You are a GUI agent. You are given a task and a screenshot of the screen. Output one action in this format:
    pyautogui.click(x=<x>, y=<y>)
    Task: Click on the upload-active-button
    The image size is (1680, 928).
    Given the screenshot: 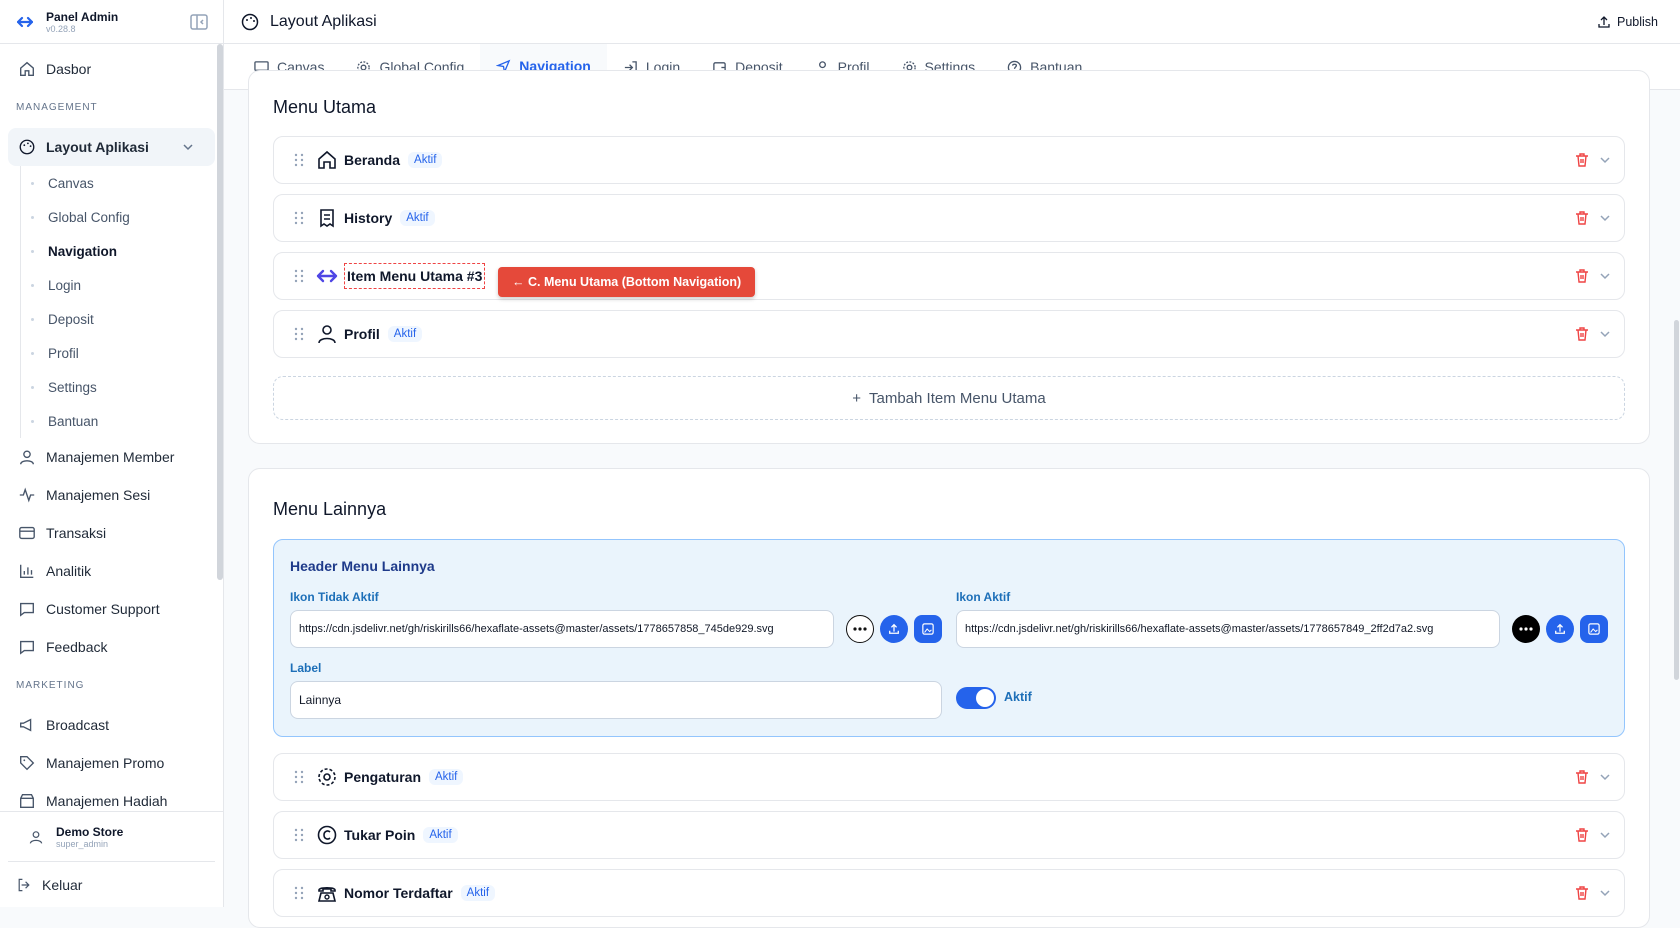 What is the action you would take?
    pyautogui.click(x=1560, y=629)
    